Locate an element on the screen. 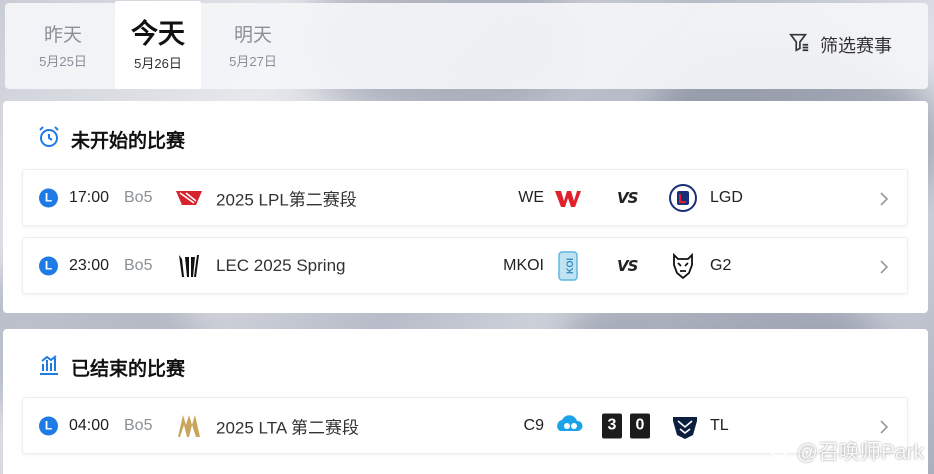 Image resolution: width=934 pixels, height=474 pixels. league-name: LEC 2025 Spring is located at coordinates (281, 265).